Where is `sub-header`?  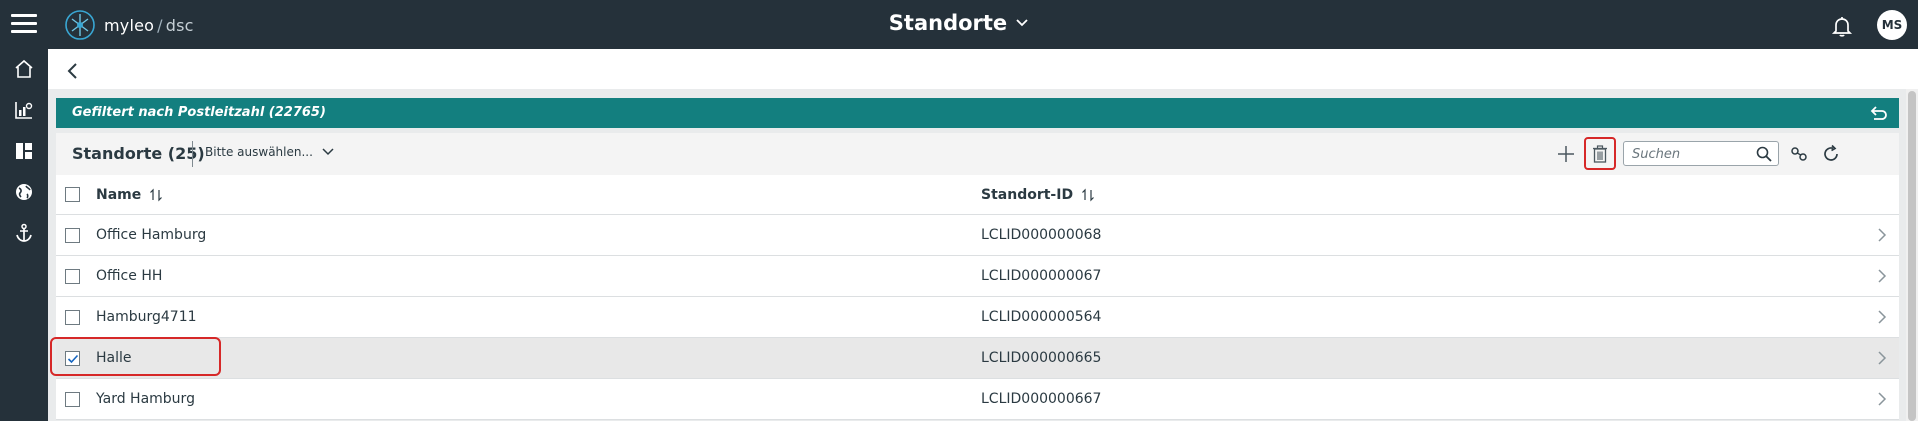 sub-header is located at coordinates (977, 71).